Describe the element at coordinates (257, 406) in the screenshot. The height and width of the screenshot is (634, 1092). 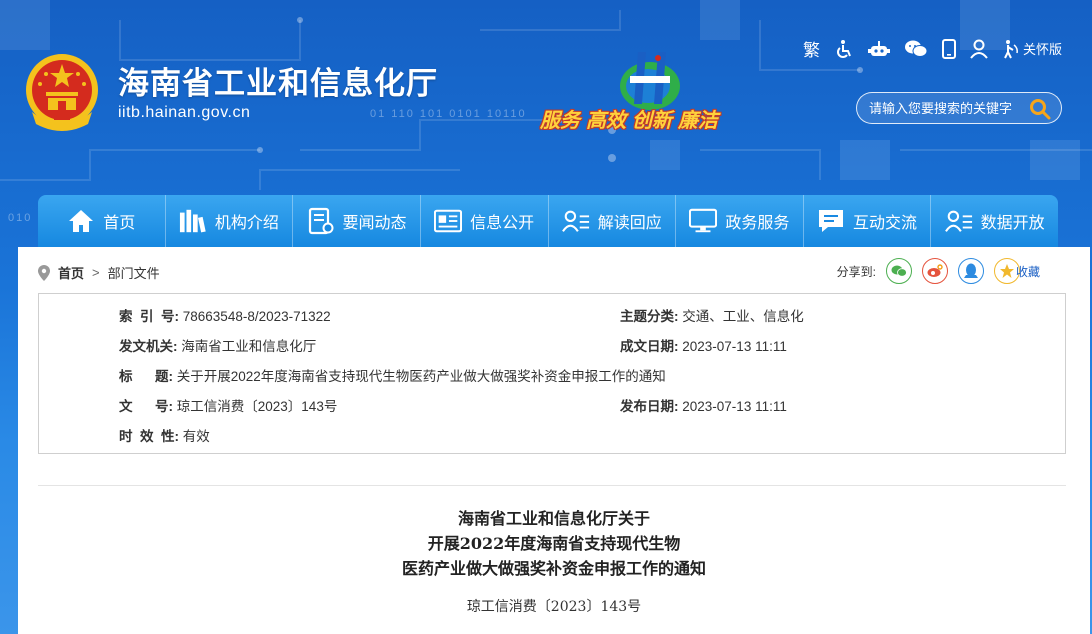
I see `meta-value: 琼工信消费〔2023〕143号` at that location.